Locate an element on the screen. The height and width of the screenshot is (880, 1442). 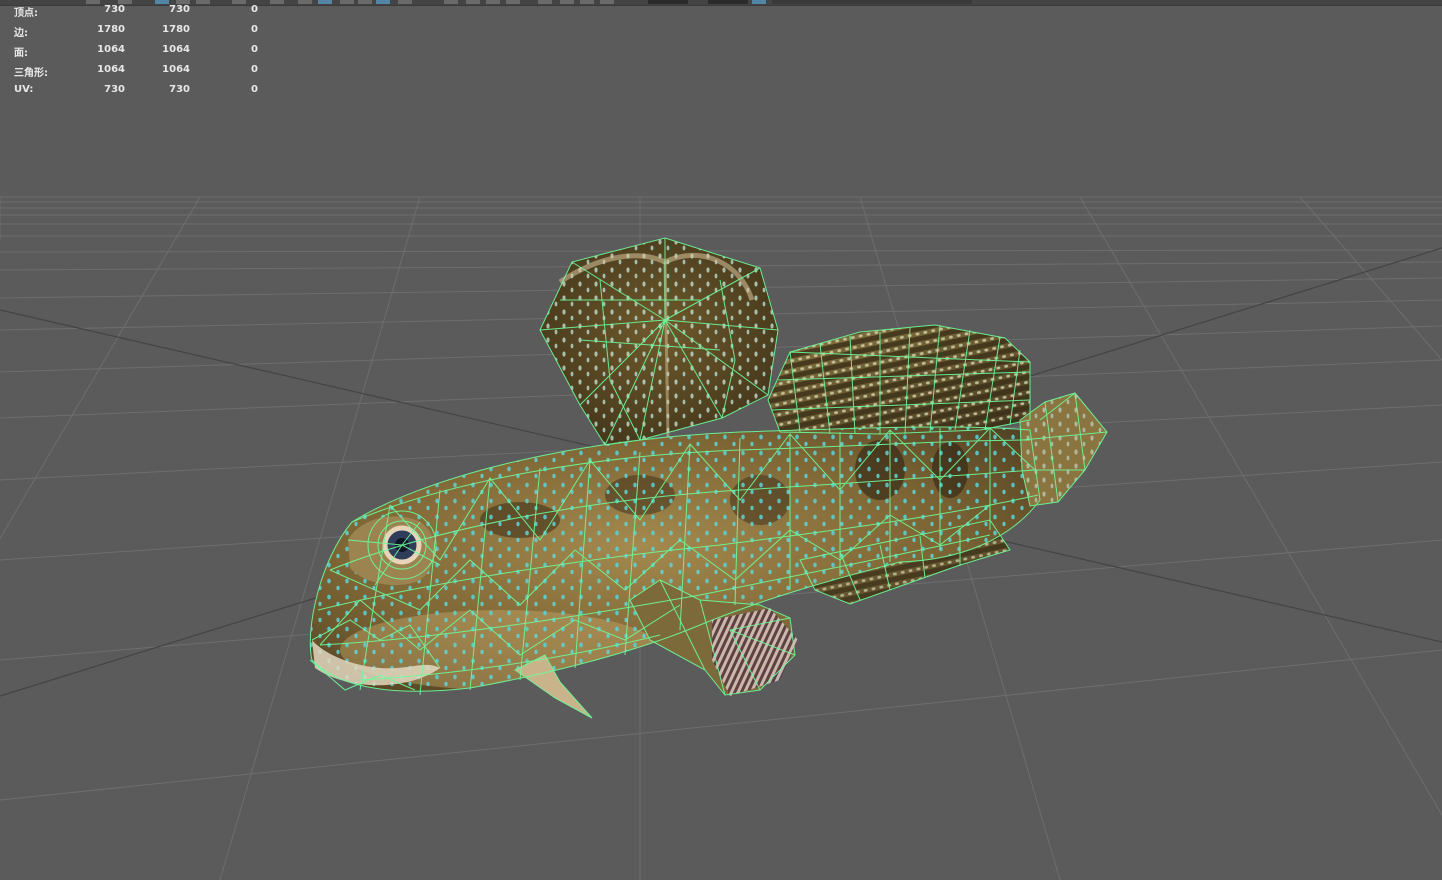
hud-value-selected: 1780 is located at coordinates (111, 29).